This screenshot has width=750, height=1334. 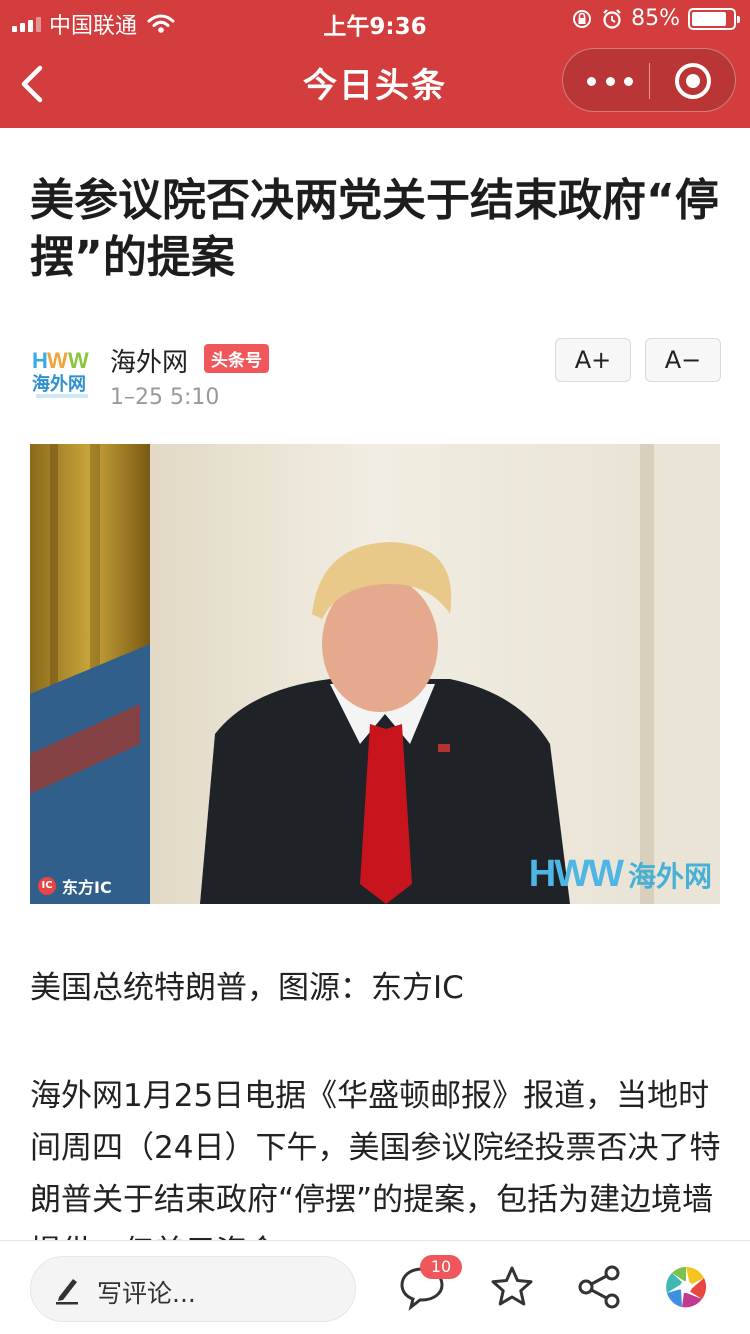 What do you see at coordinates (40, 360) in the screenshot?
I see `svg-text: H` at bounding box center [40, 360].